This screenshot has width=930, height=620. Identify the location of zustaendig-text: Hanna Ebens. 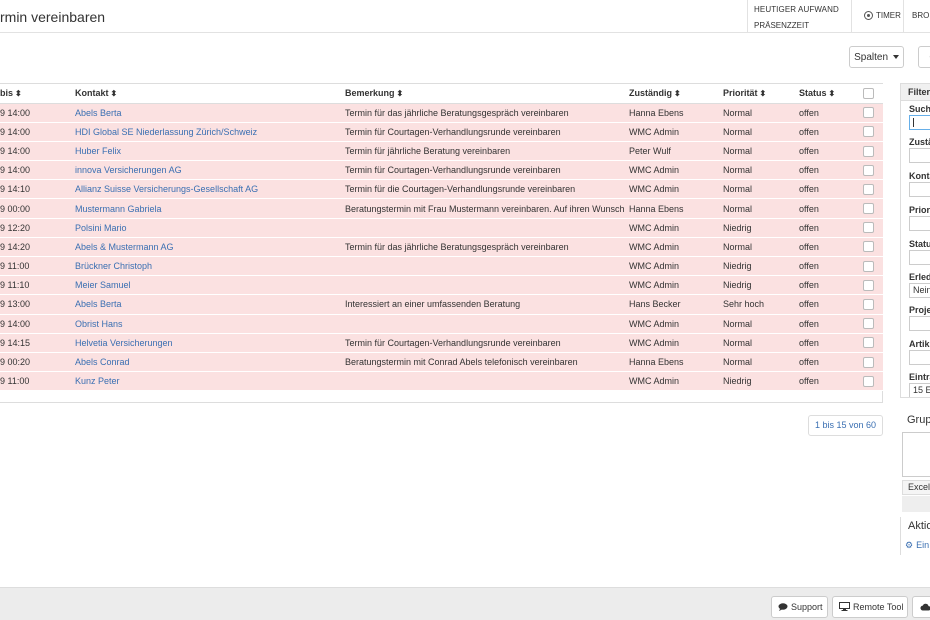
(656, 208).